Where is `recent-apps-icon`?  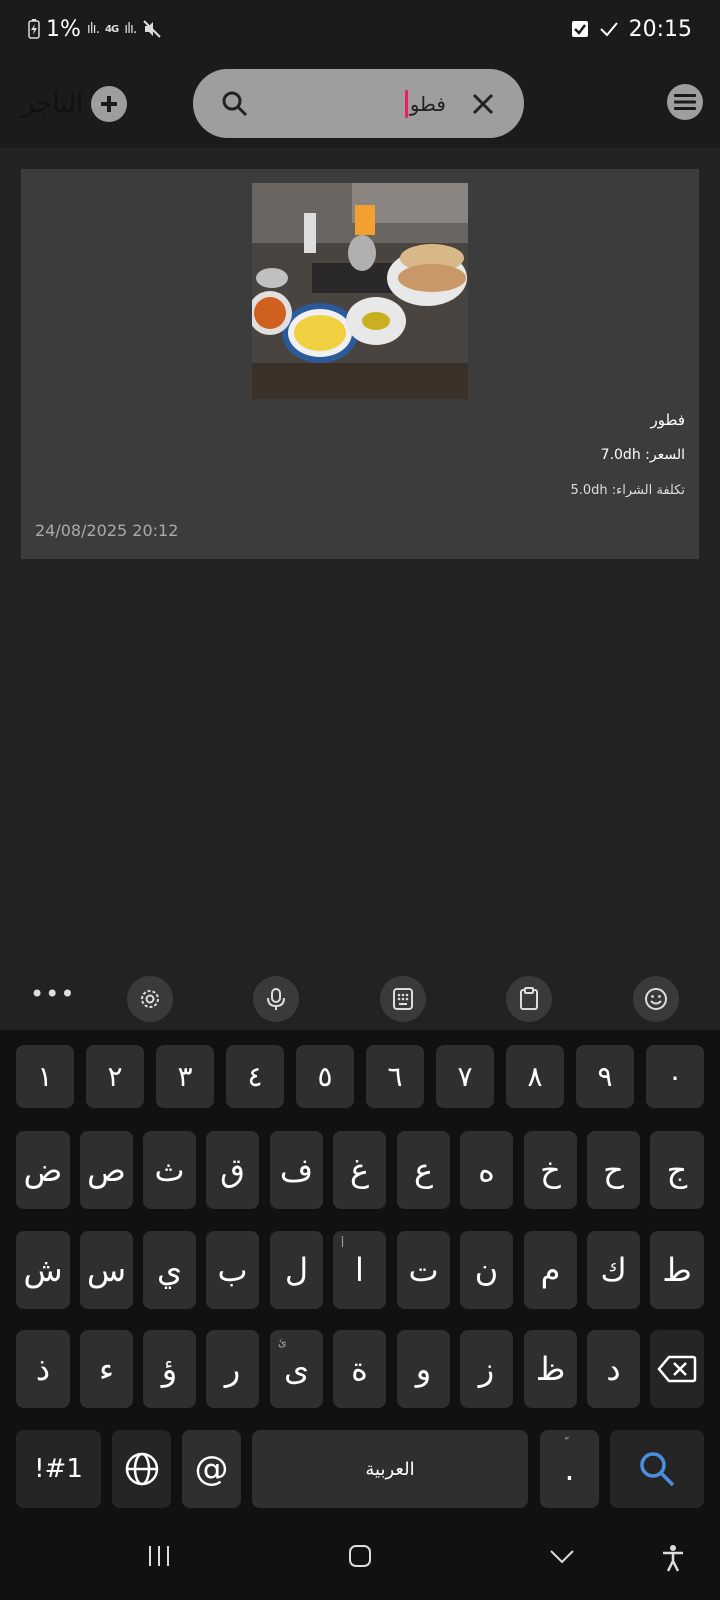
recent-apps-icon is located at coordinates (159, 1556).